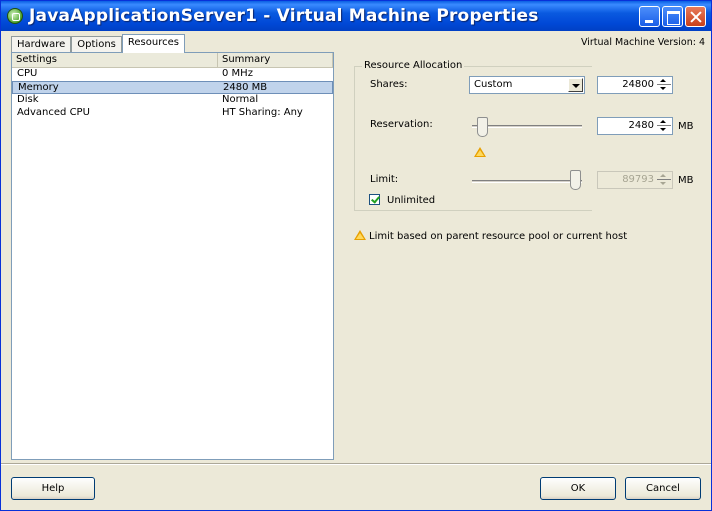  What do you see at coordinates (172, 74) in the screenshot?
I see `list-item-cpu: CPU 0 MHz` at bounding box center [172, 74].